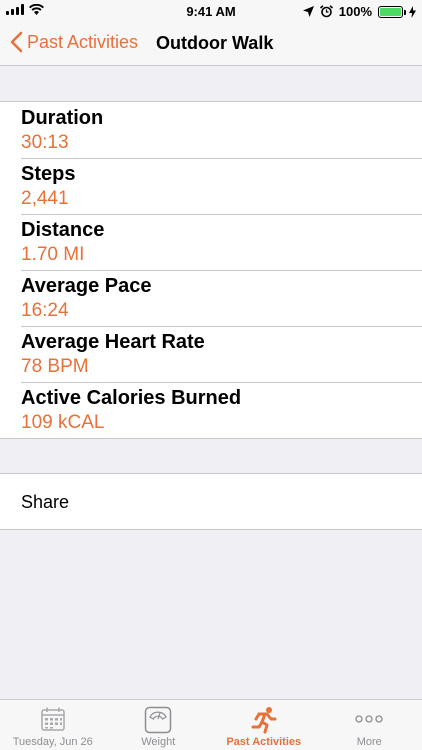 Image resolution: width=422 pixels, height=750 pixels. I want to click on stat-row-distance: Distance 1.70 MI, so click(211, 242).